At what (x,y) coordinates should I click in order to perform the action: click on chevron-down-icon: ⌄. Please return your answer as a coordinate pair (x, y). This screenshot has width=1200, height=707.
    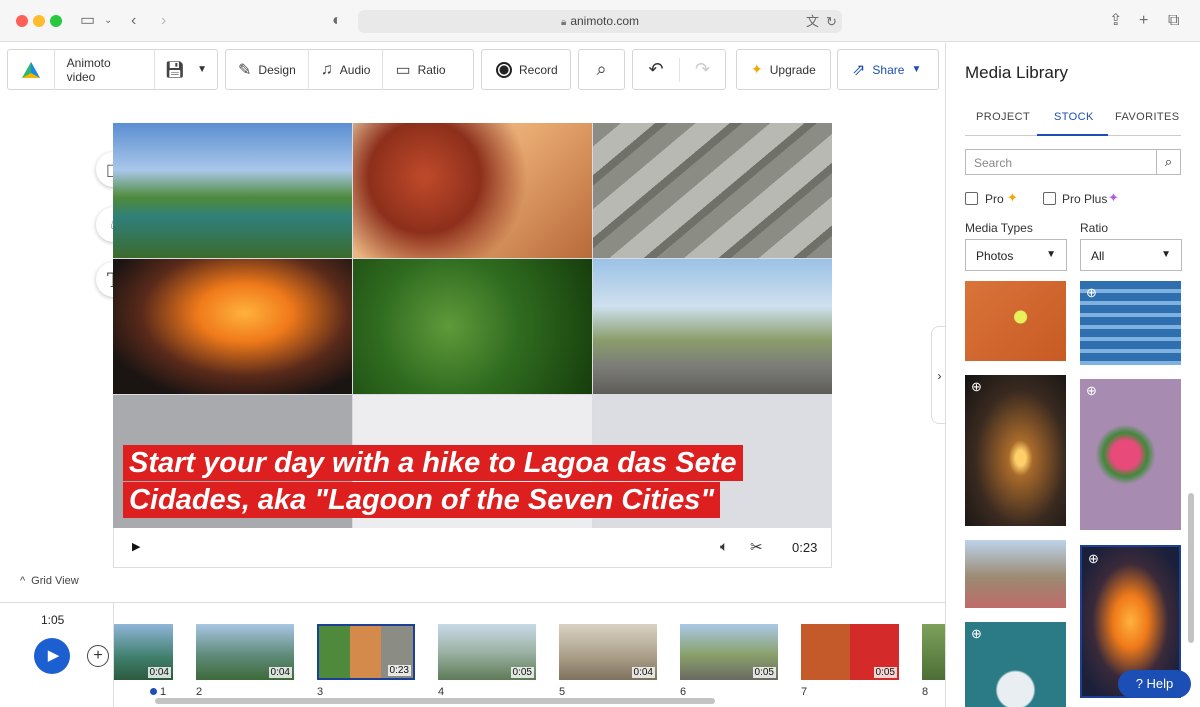
    Looking at the image, I should click on (108, 21).